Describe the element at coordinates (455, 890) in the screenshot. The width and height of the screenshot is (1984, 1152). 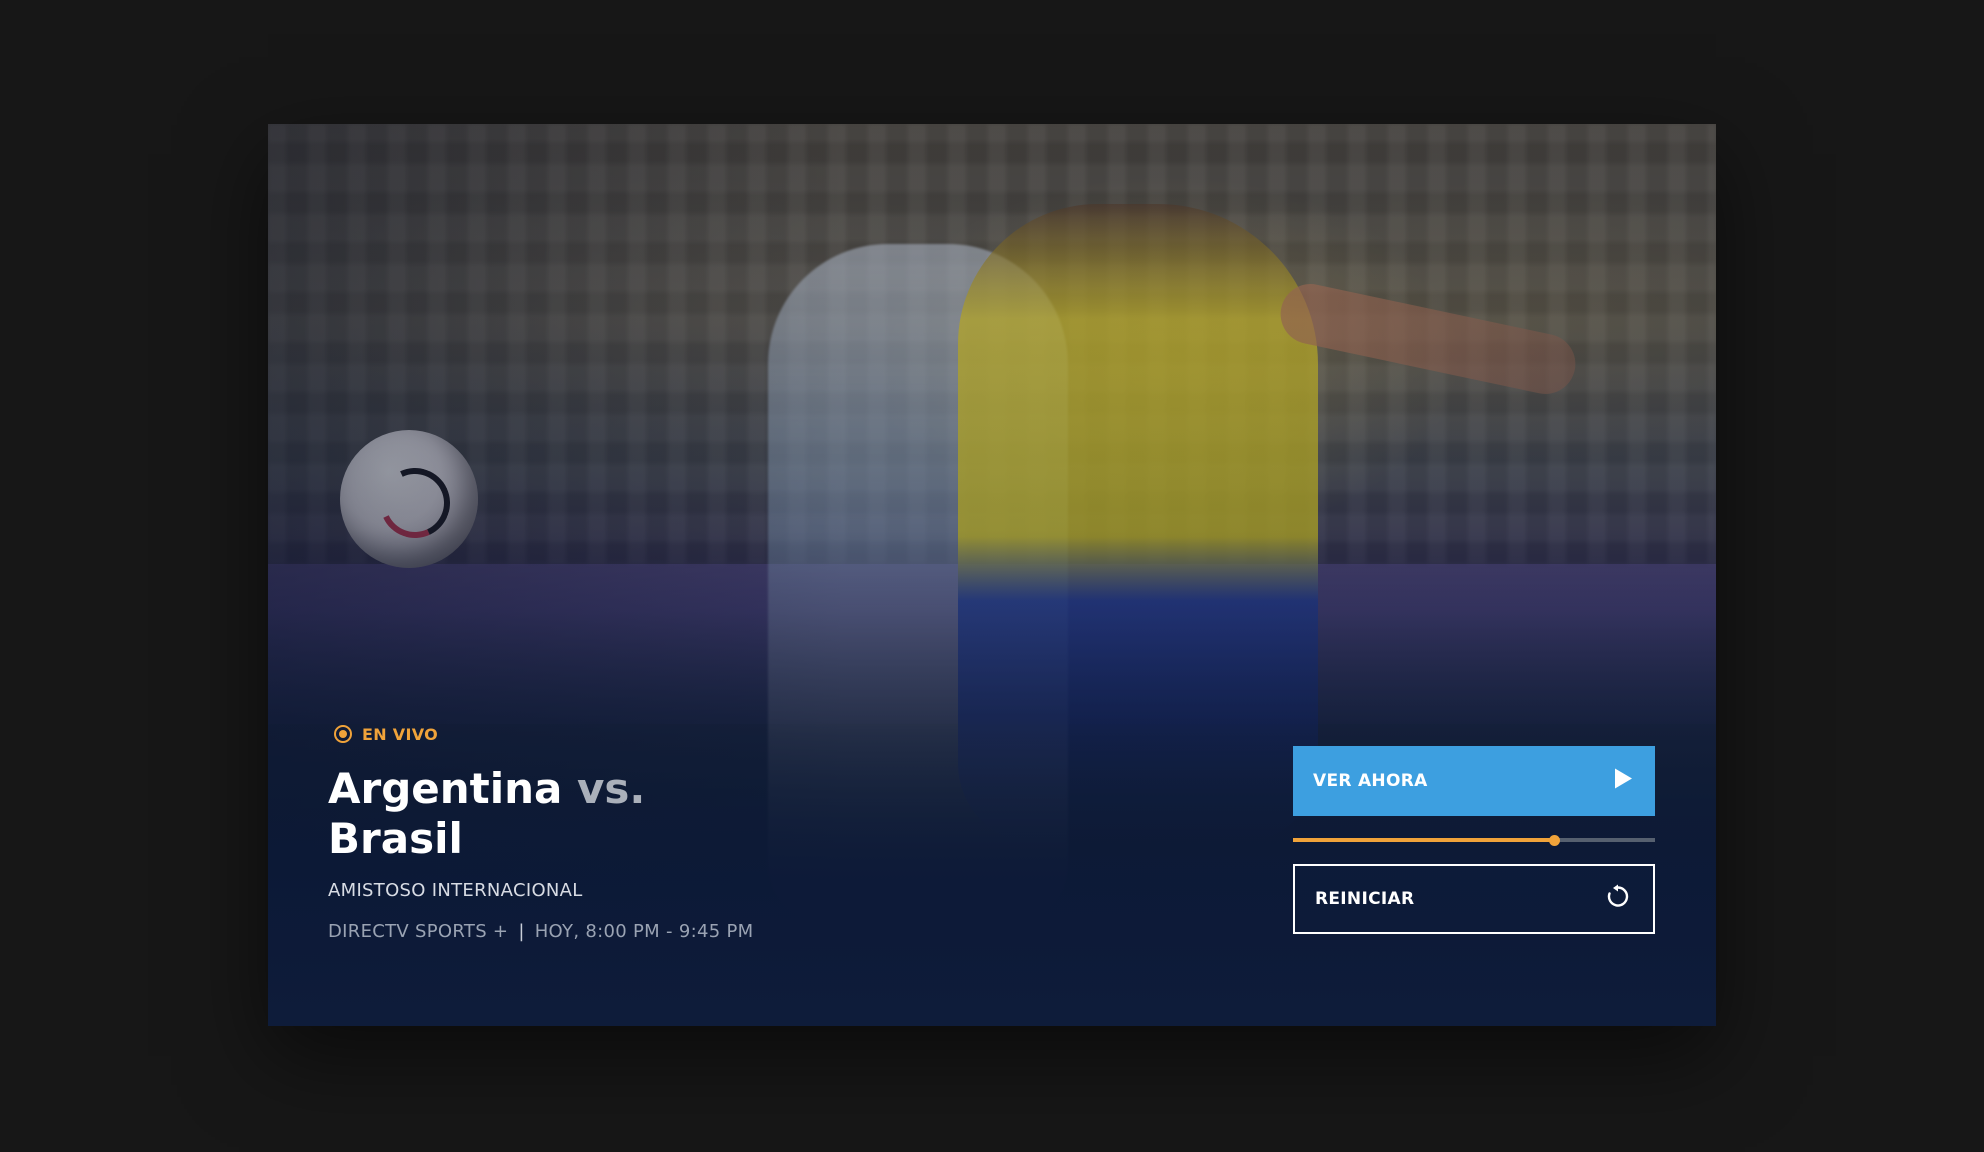
I see `competition-label: AMISTOSO INTERNACIONAL` at that location.